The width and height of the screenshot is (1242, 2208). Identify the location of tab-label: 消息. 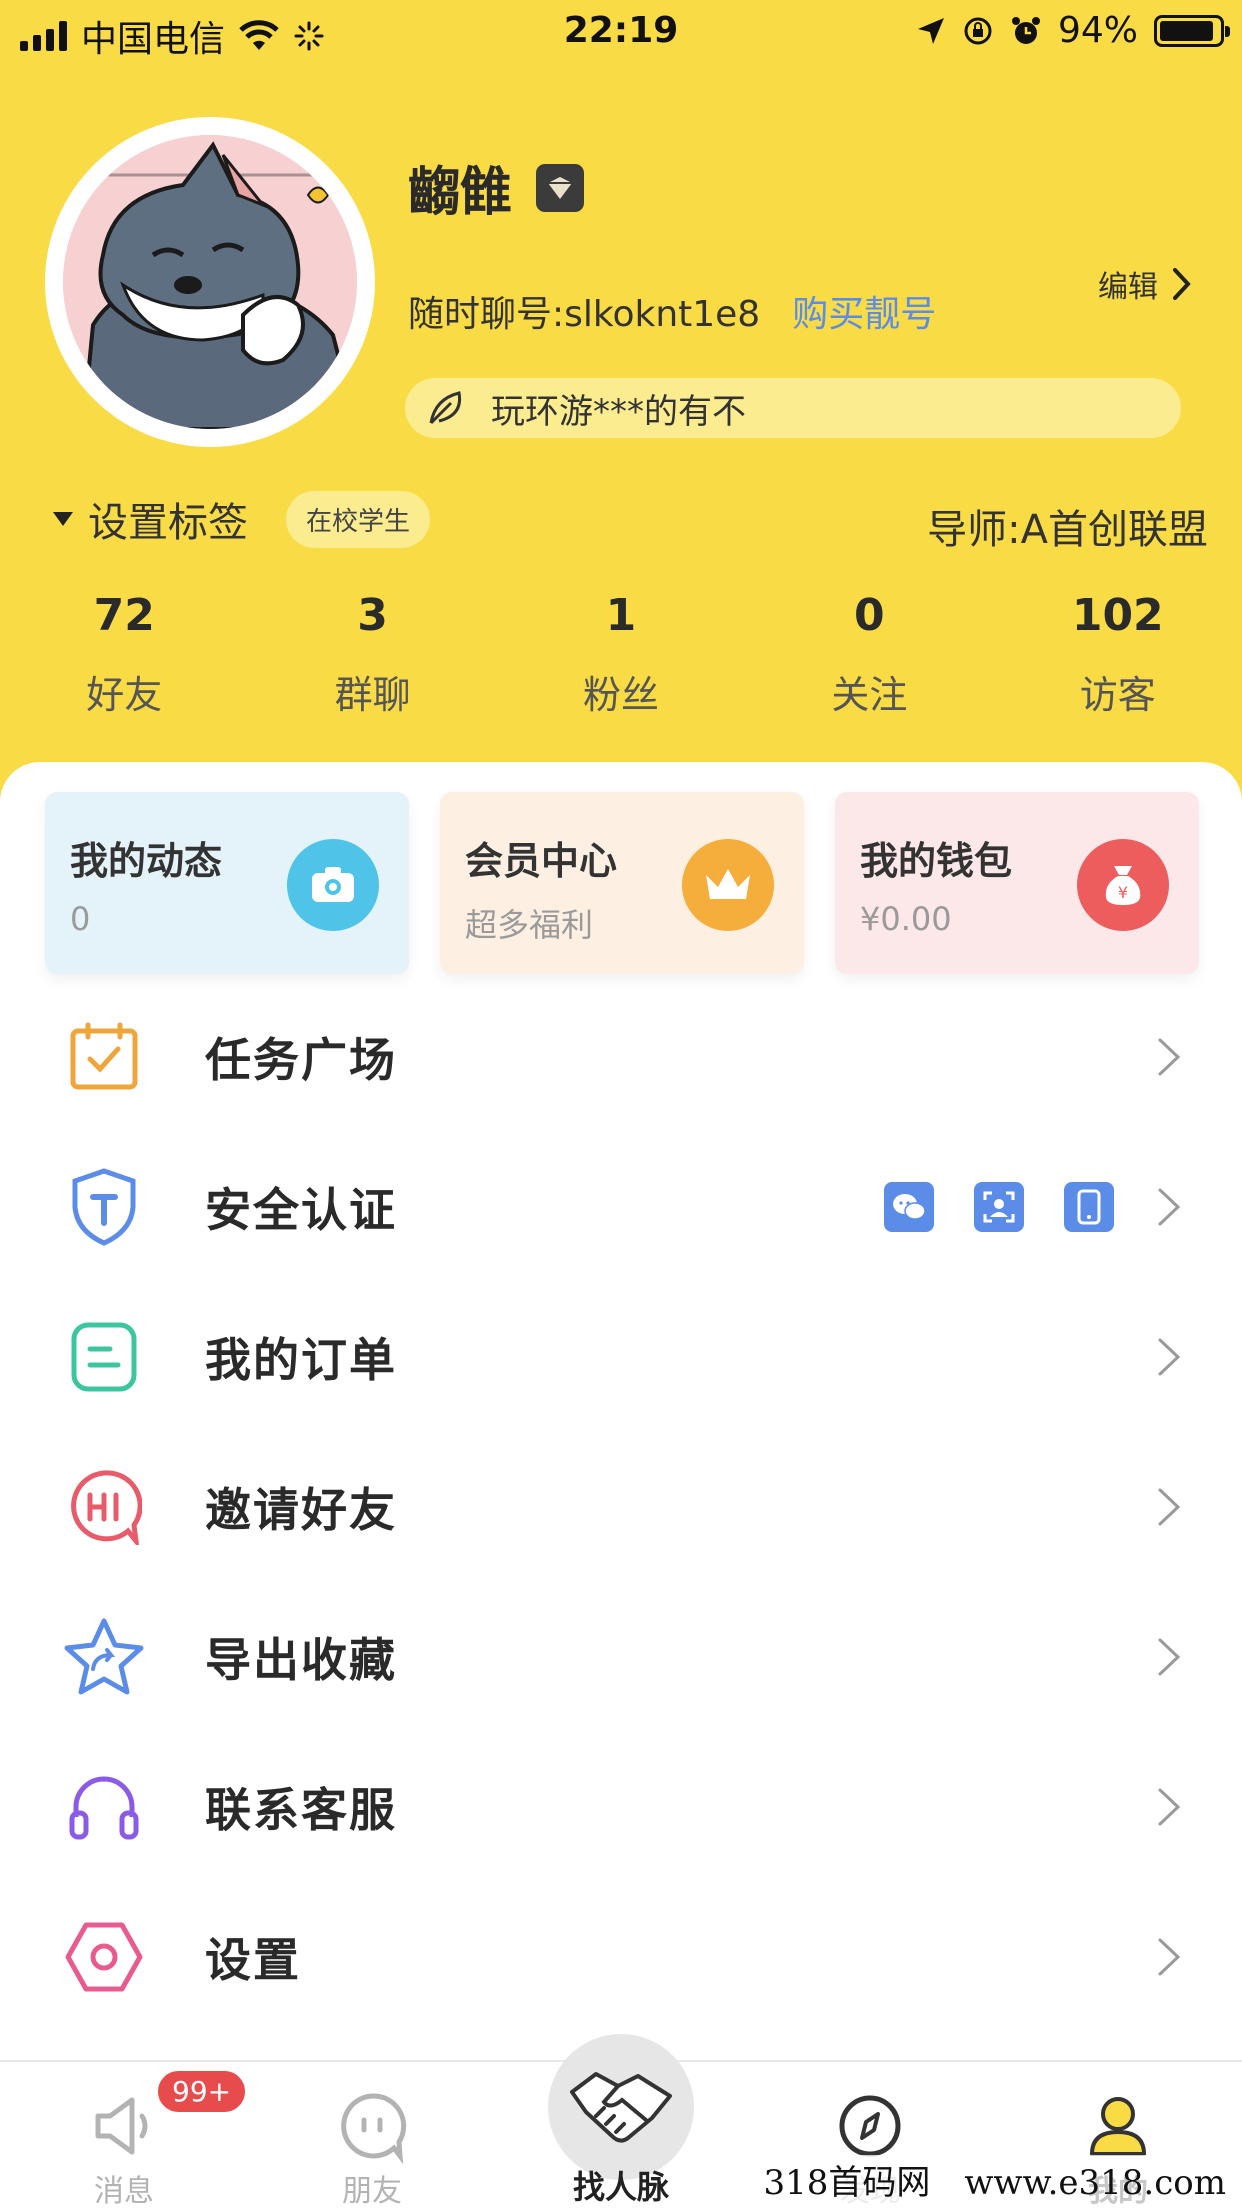
(124, 2191).